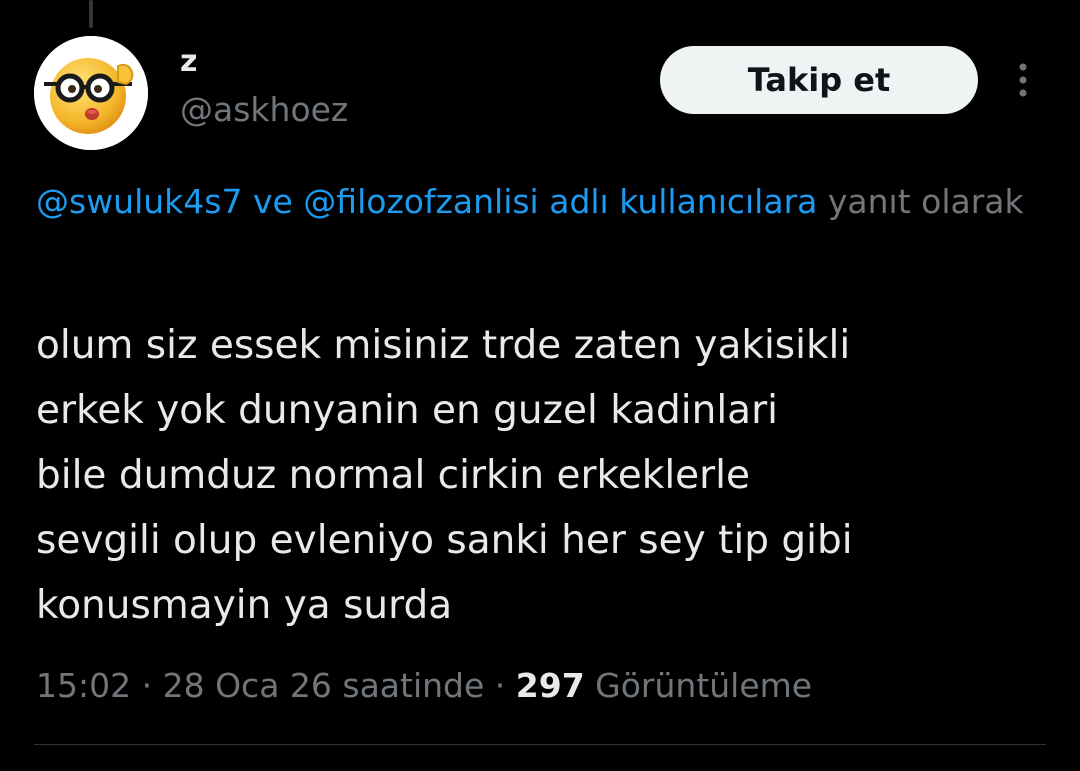 This screenshot has width=1080, height=771. What do you see at coordinates (264, 110) in the screenshot?
I see `author-handle: @askhoez` at bounding box center [264, 110].